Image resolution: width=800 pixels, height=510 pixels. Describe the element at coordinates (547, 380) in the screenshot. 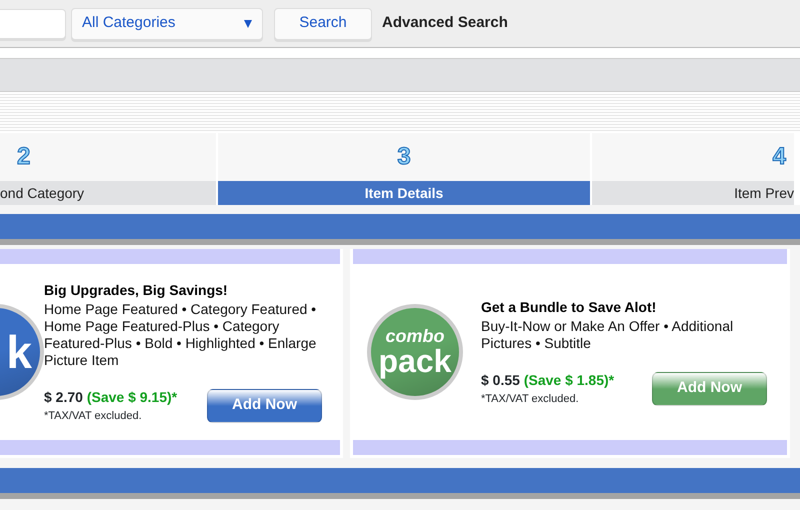

I see `price-text: $ 0.55 (Save $ 1.85)*` at that location.